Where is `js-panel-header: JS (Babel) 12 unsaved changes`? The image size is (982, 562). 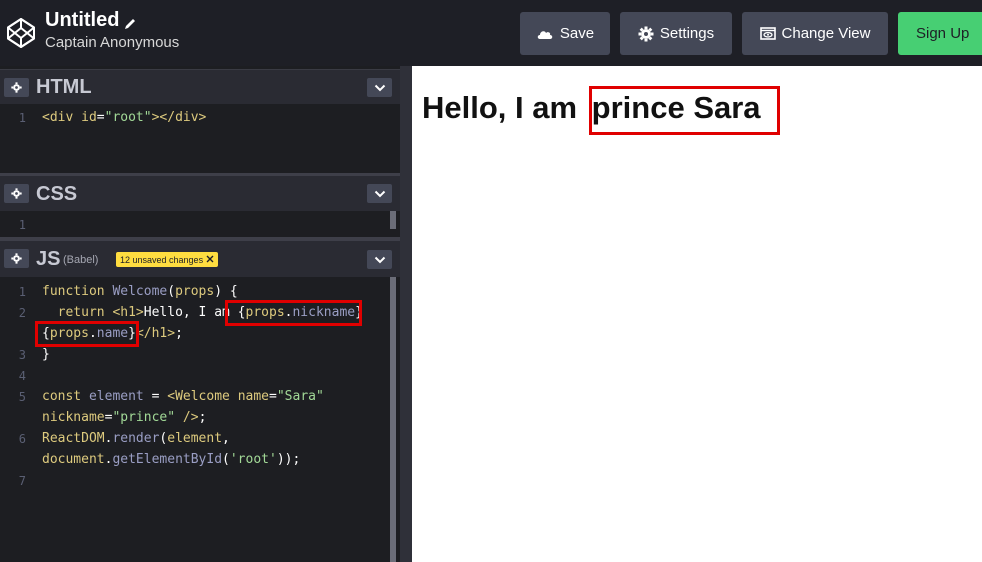 js-panel-header: JS (Babel) 12 unsaved changes is located at coordinates (200, 257).